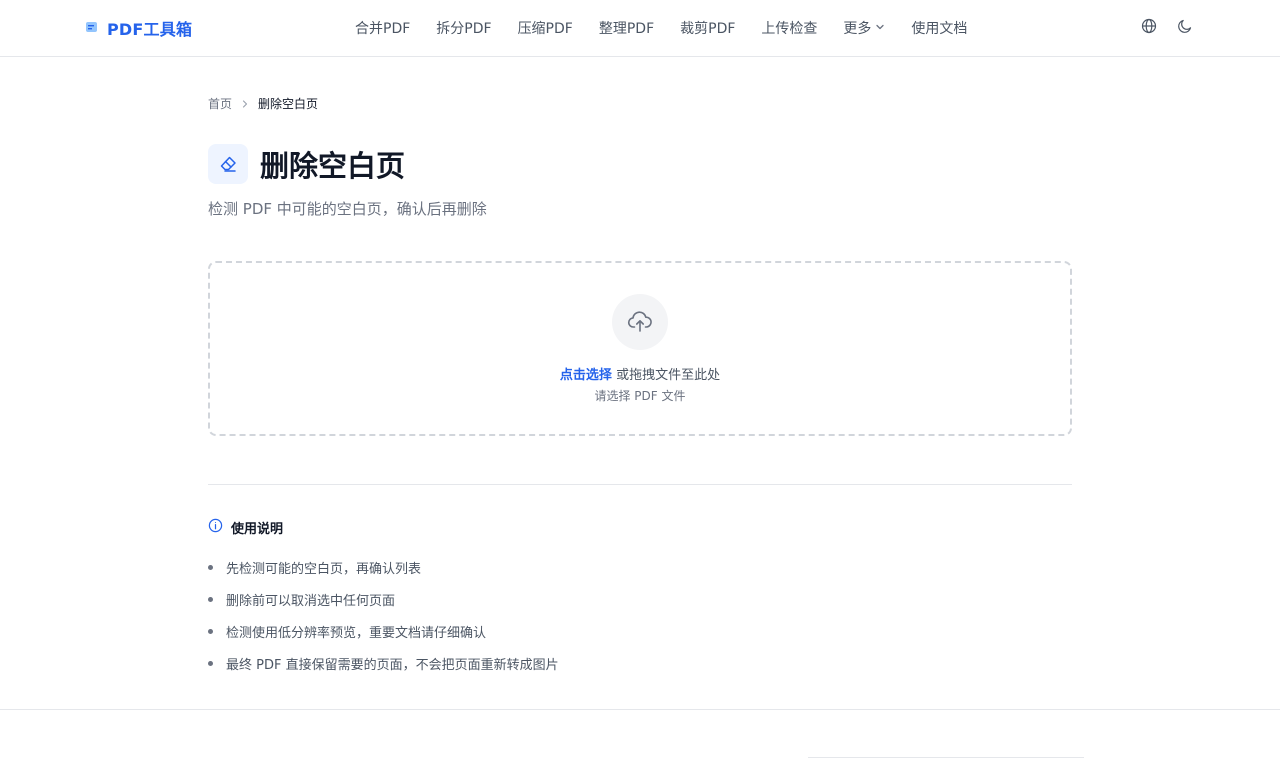 Image resolution: width=1280 pixels, height=760 pixels. What do you see at coordinates (257, 529) in the screenshot?
I see `usage-title: 使用说明` at bounding box center [257, 529].